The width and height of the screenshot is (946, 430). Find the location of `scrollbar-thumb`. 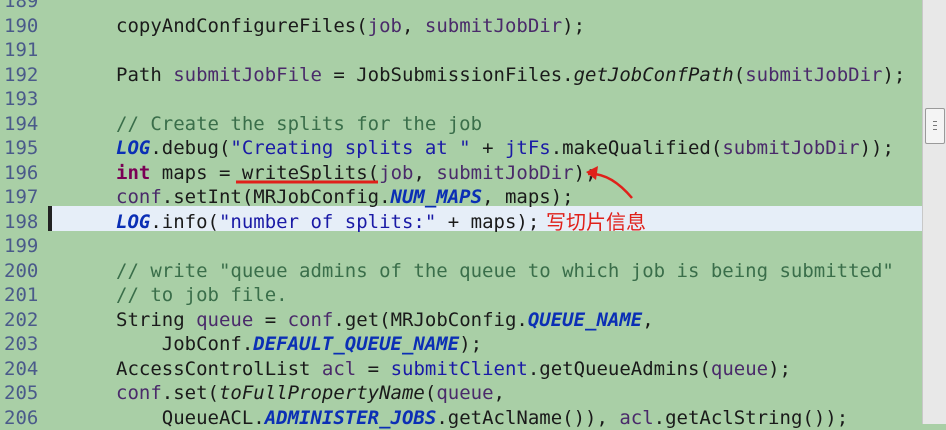

scrollbar-thumb is located at coordinates (935, 126).